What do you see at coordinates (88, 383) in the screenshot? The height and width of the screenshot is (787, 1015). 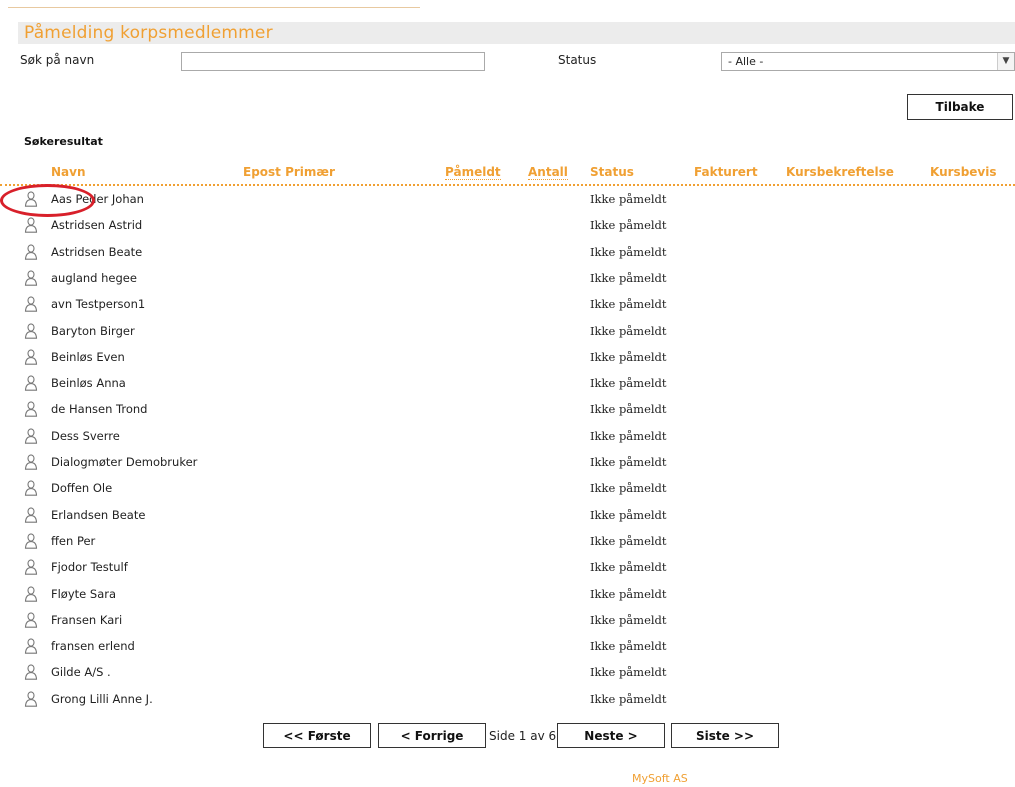 I see `row-name: Beinløs Anna` at bounding box center [88, 383].